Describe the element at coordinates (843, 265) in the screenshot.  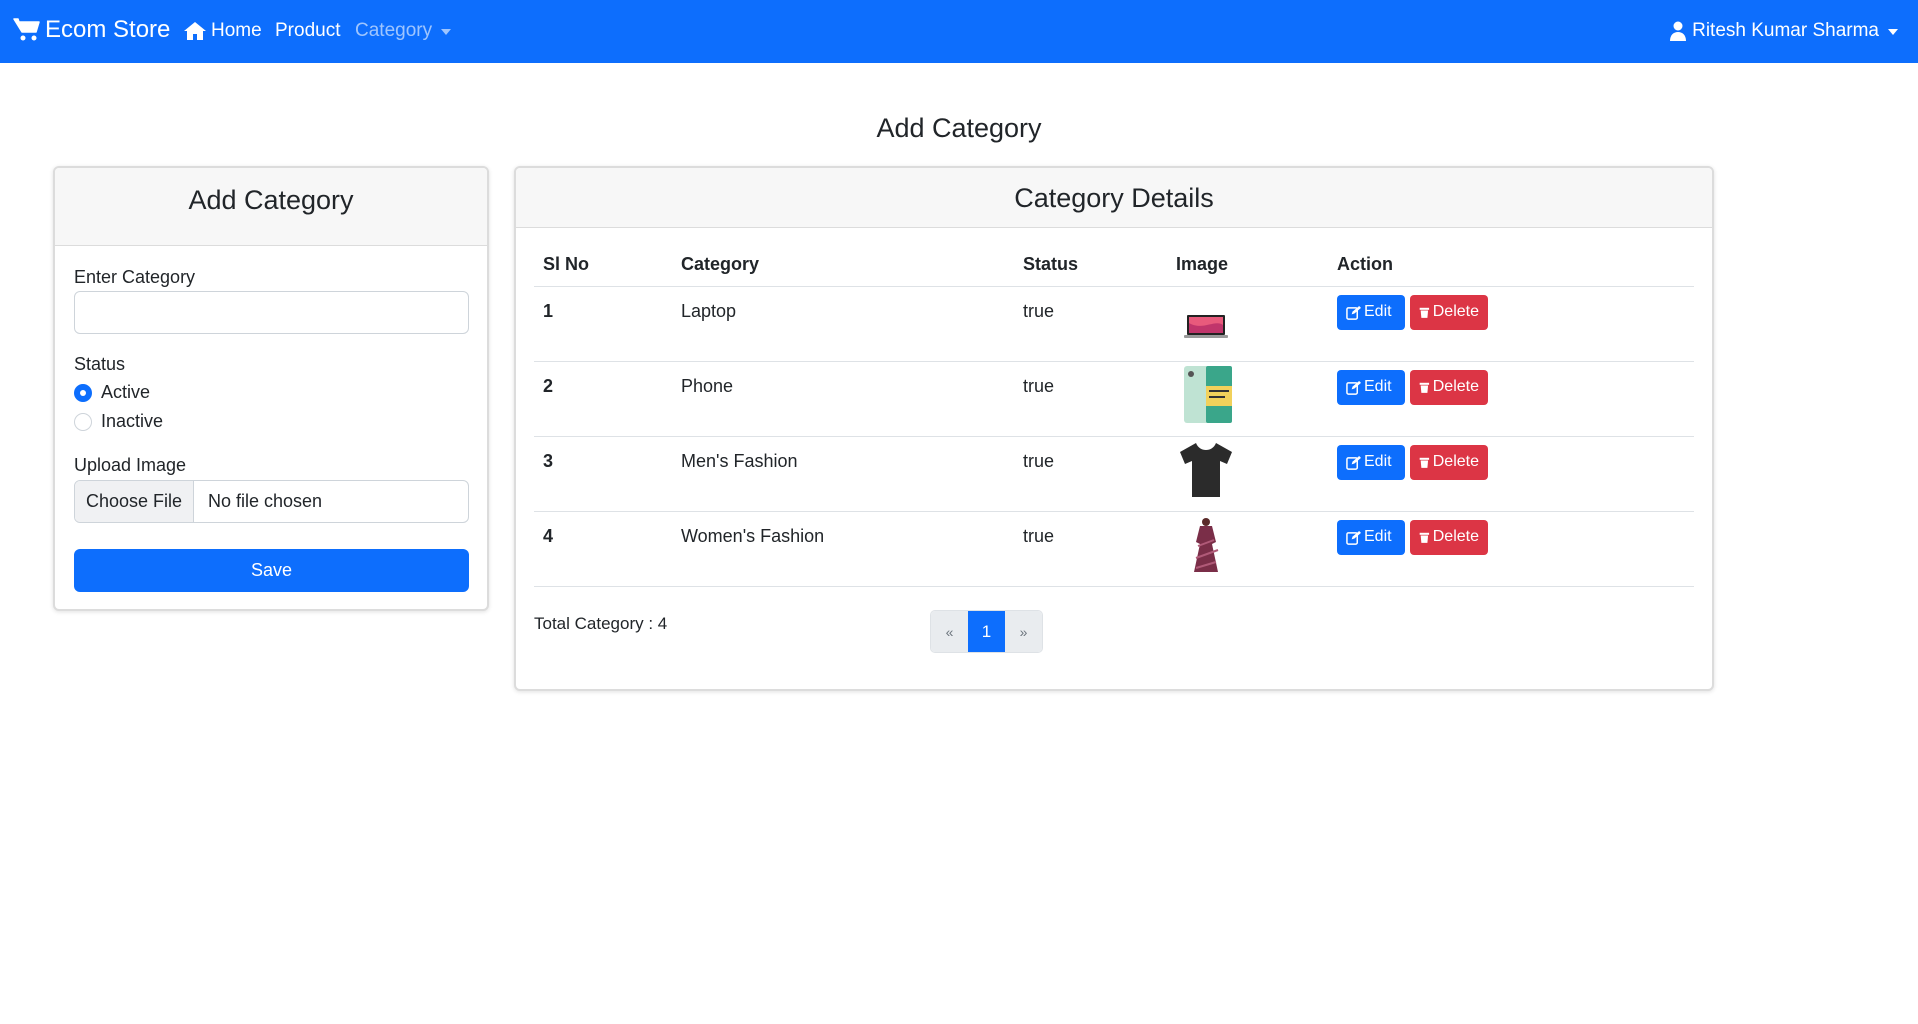
I see `column-header: Category` at that location.